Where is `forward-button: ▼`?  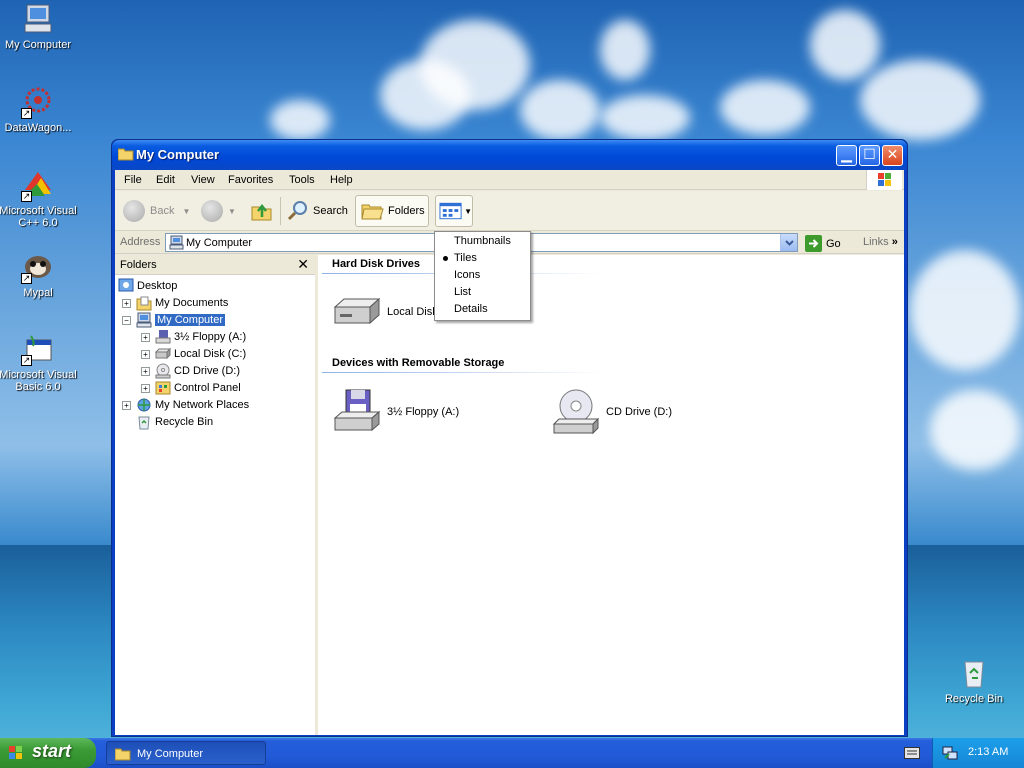 forward-button: ▼ is located at coordinates (218, 211).